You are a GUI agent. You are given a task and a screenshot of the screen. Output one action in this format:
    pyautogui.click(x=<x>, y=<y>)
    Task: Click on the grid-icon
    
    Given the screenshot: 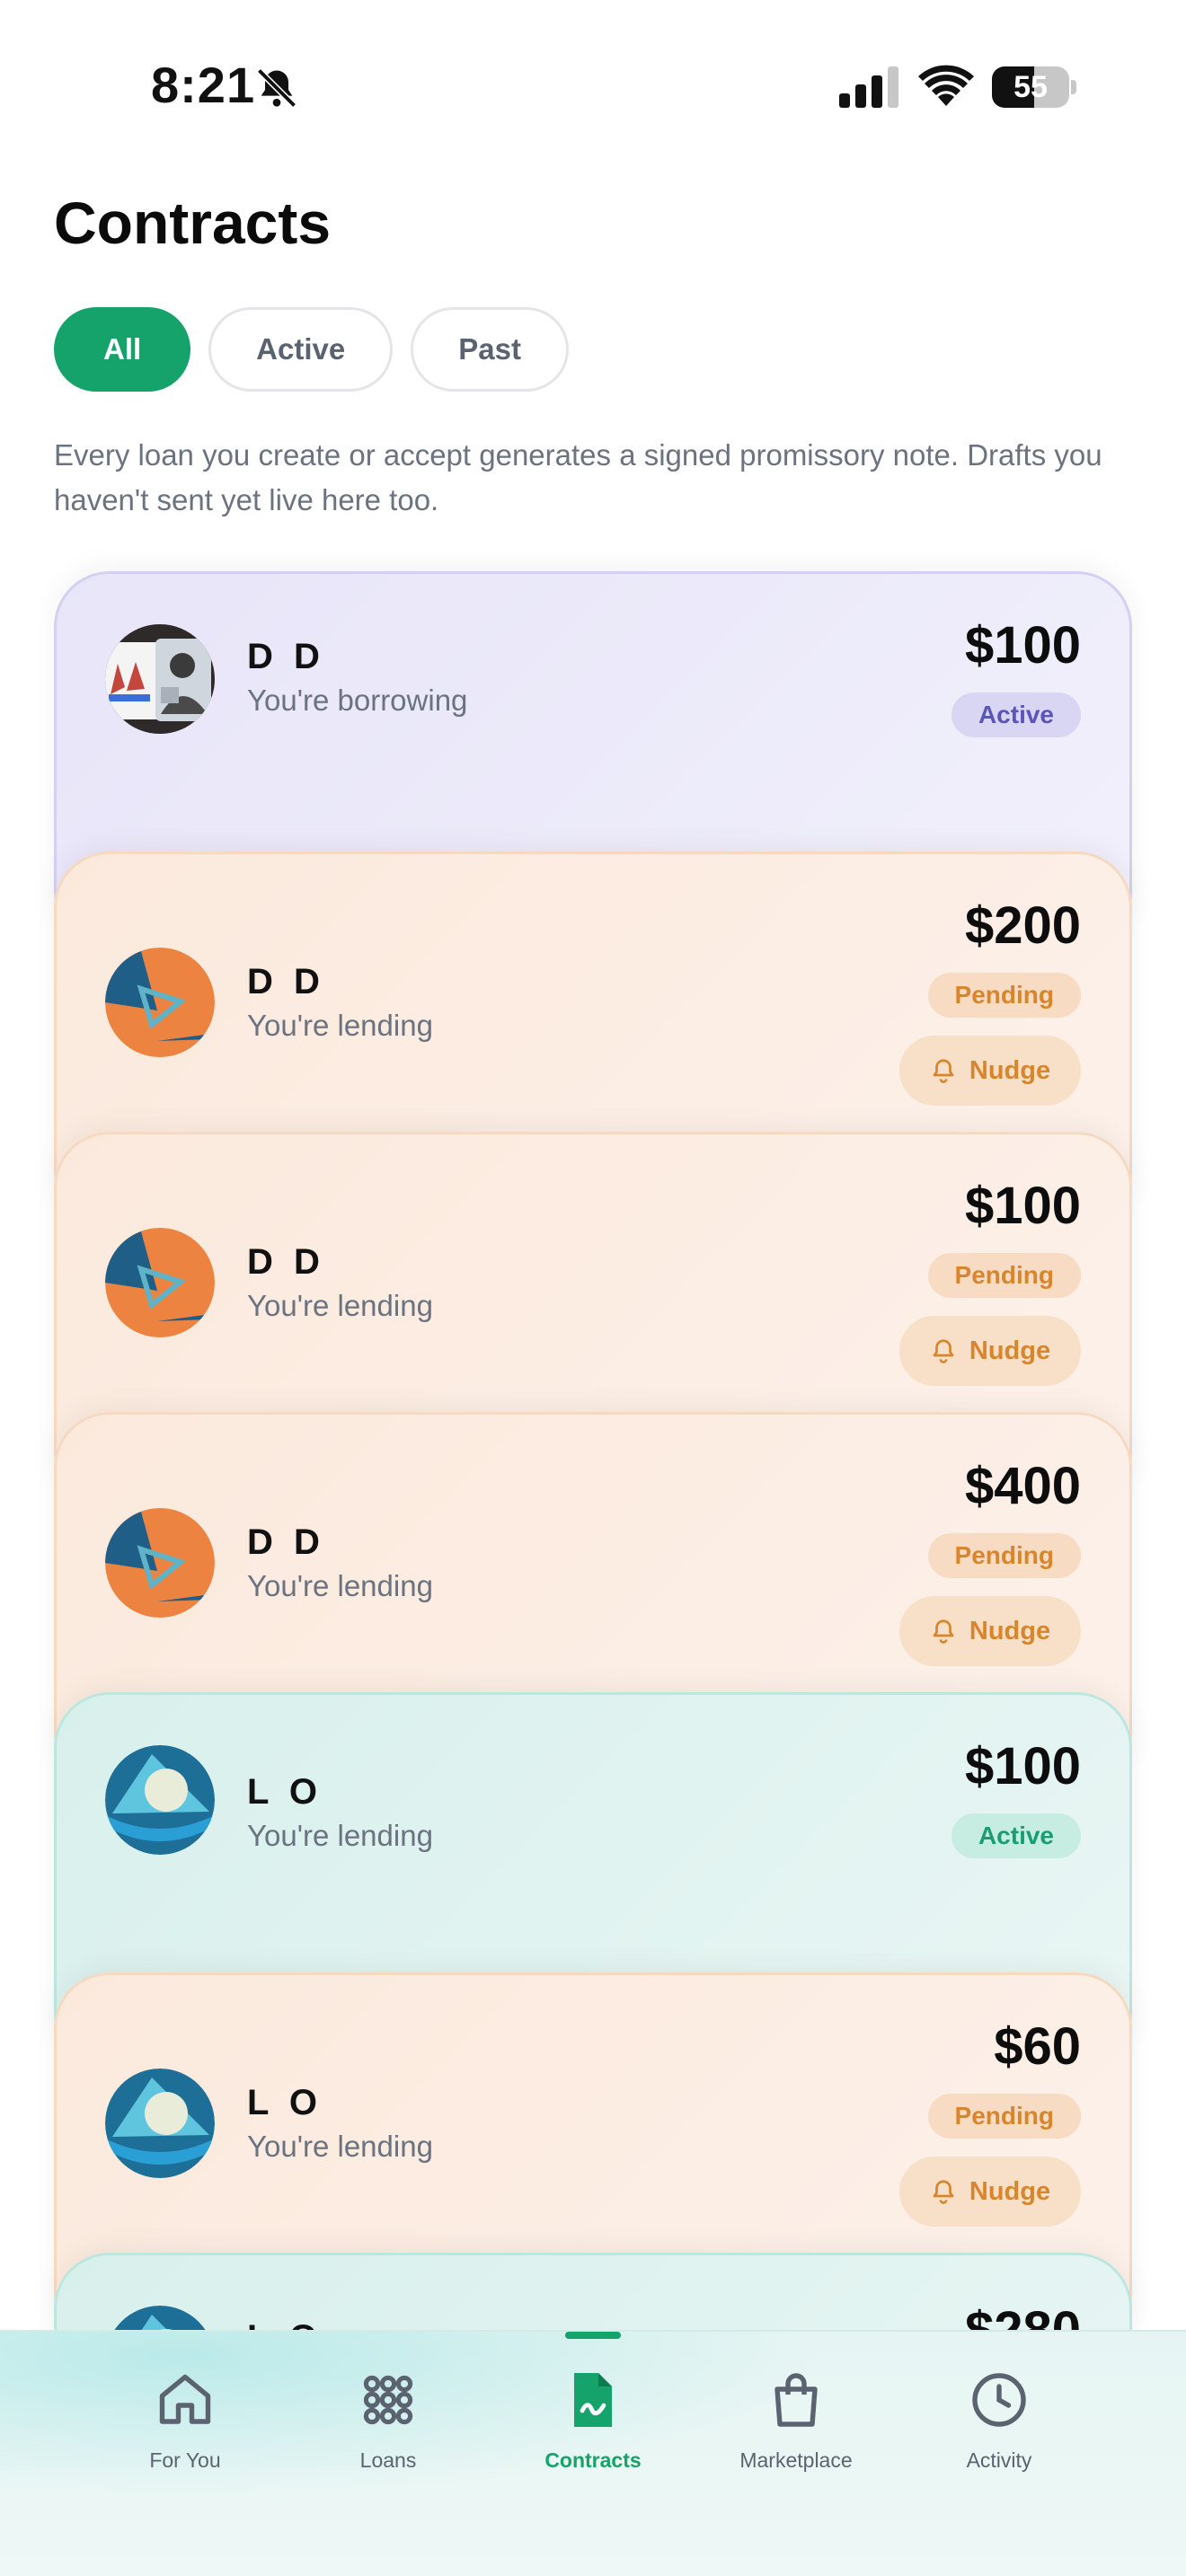 What is the action you would take?
    pyautogui.click(x=388, y=2400)
    